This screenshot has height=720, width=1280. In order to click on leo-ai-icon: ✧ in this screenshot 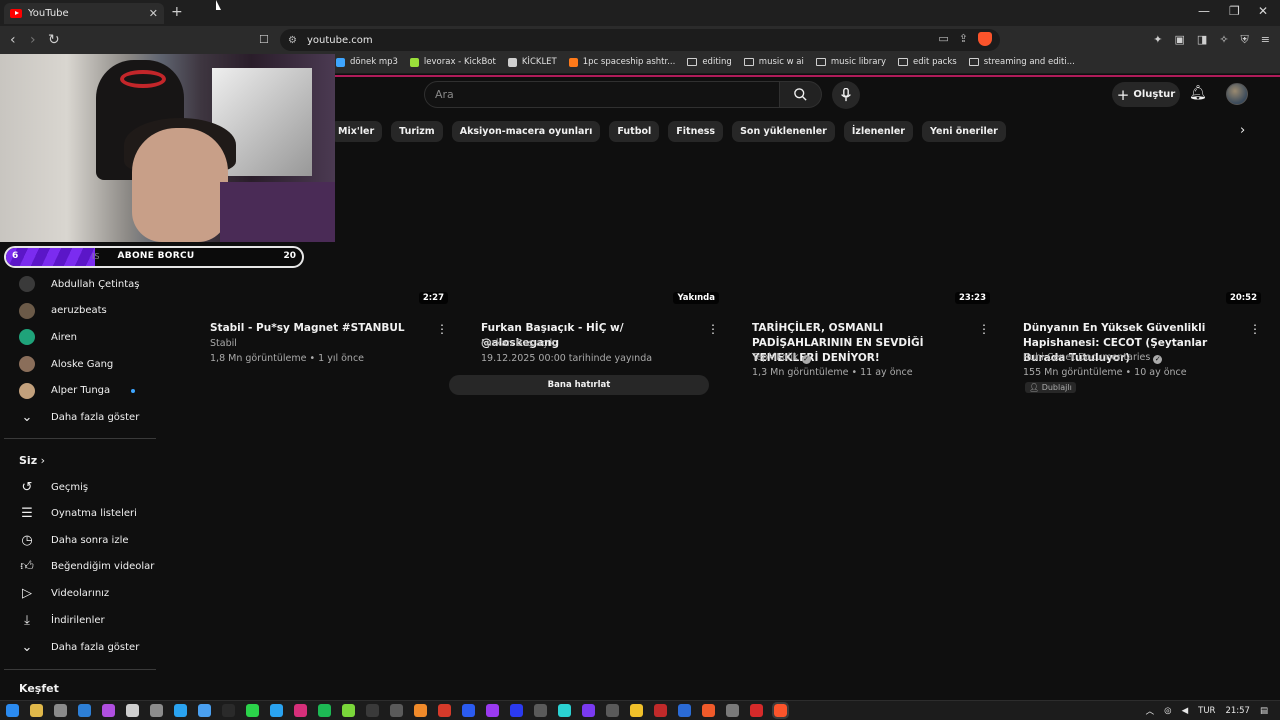, I will do `click(1223, 40)`.